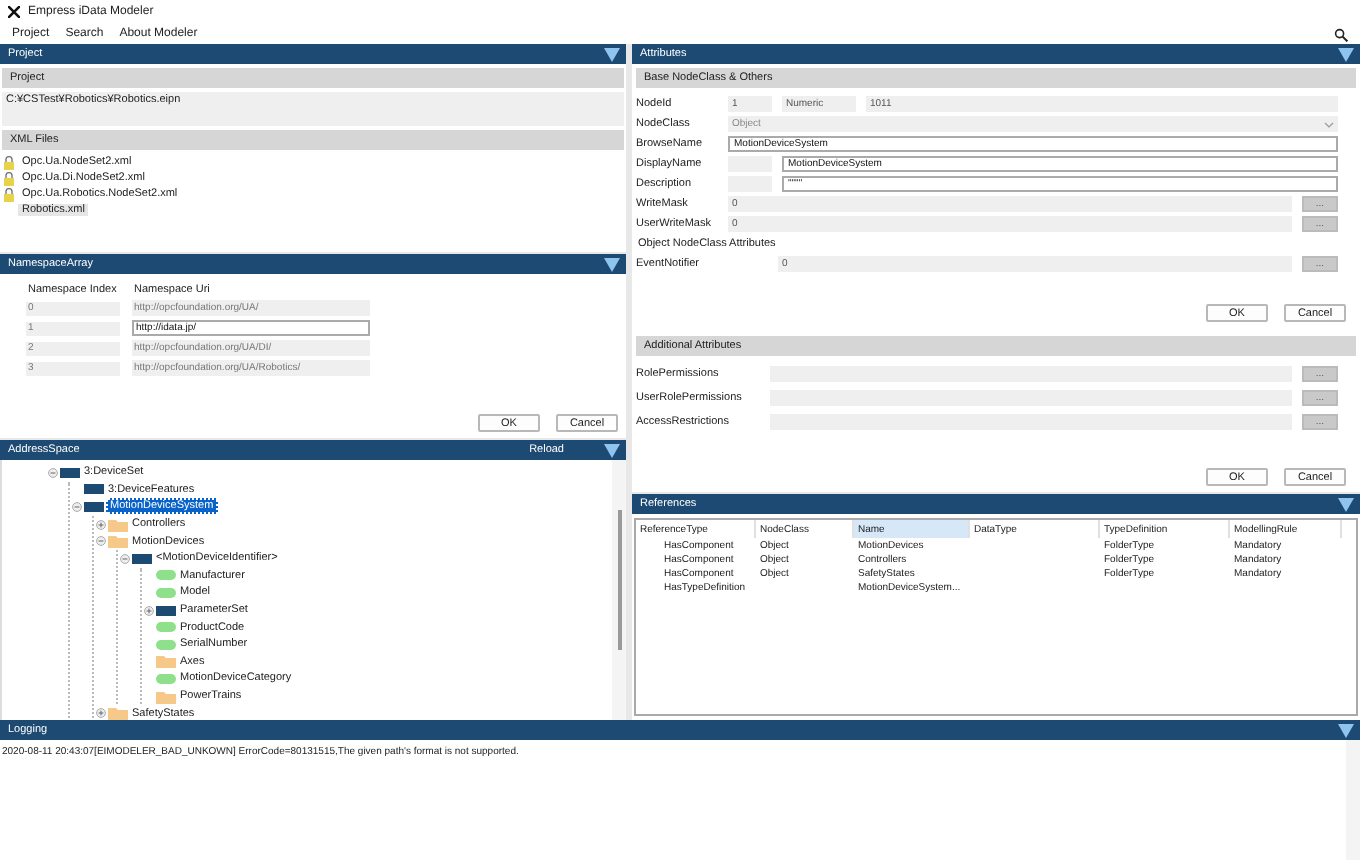 This screenshot has height=860, width=1360. Describe the element at coordinates (14, 12) in the screenshot. I see `app-logo-icon` at that location.